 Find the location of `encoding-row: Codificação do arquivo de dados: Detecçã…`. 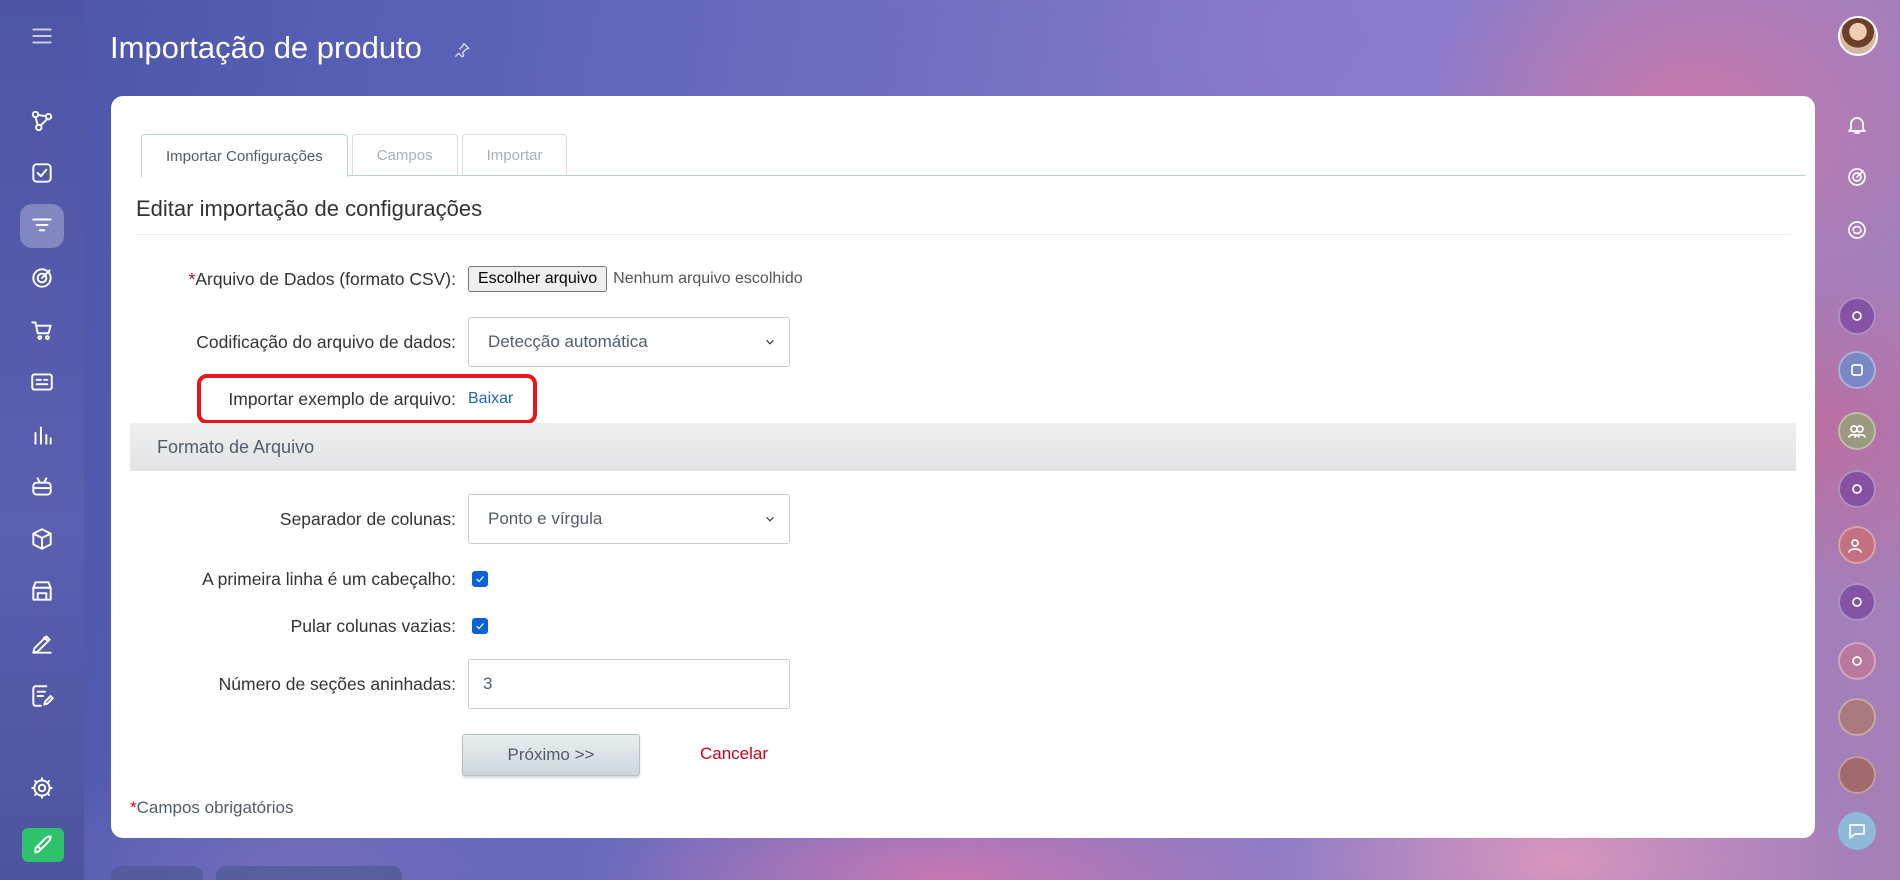

encoding-row: Codificação do arquivo de dados: Detecçã… is located at coordinates (450, 342).